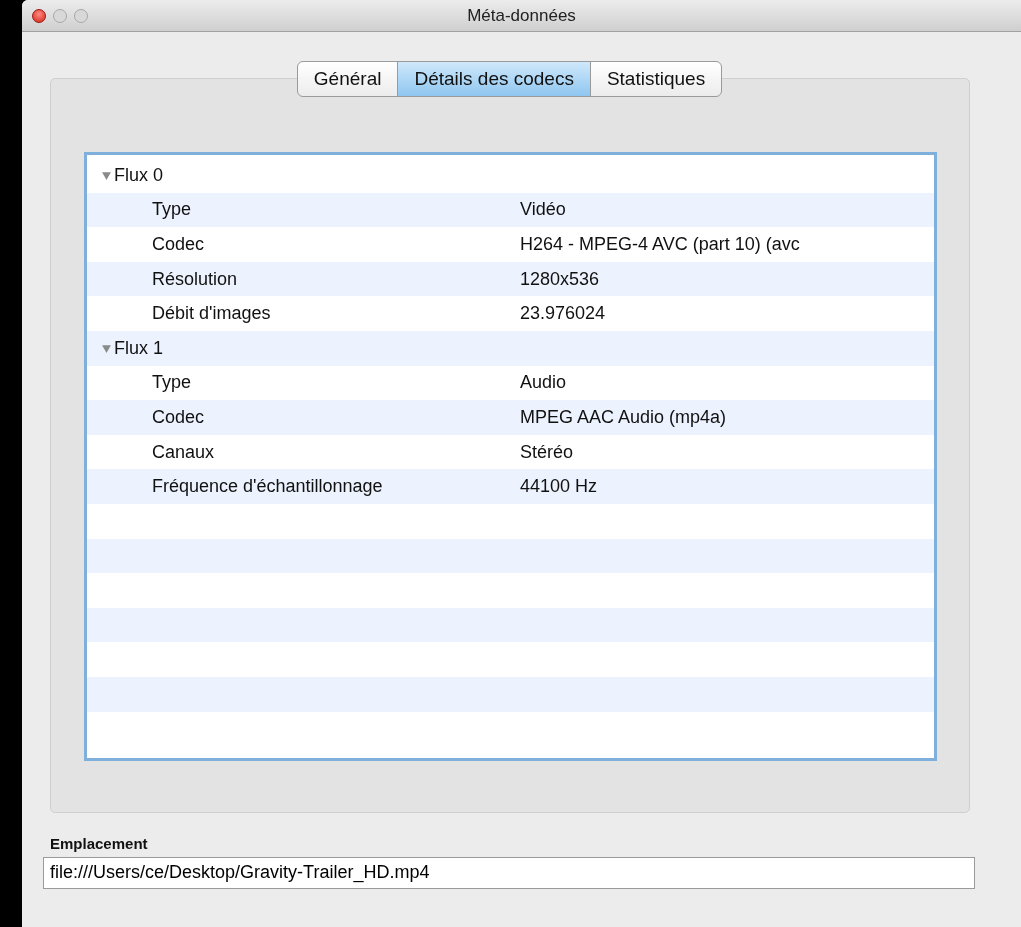 Image resolution: width=1021 pixels, height=927 pixels. What do you see at coordinates (195, 279) in the screenshot?
I see `property-name: Résolution` at bounding box center [195, 279].